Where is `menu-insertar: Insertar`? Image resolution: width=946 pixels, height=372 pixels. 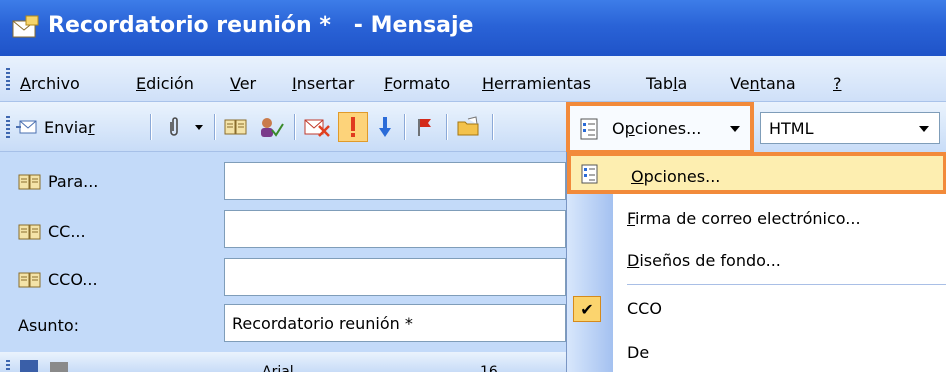 menu-insertar: Insertar is located at coordinates (323, 83).